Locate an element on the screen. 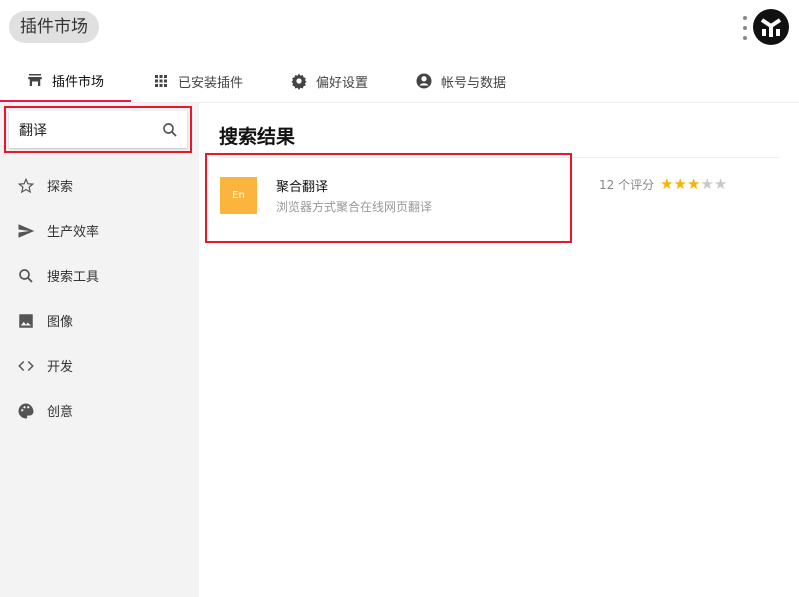 This screenshot has height=597, width=799. tab-account: 帐号与数据 is located at coordinates (460, 81).